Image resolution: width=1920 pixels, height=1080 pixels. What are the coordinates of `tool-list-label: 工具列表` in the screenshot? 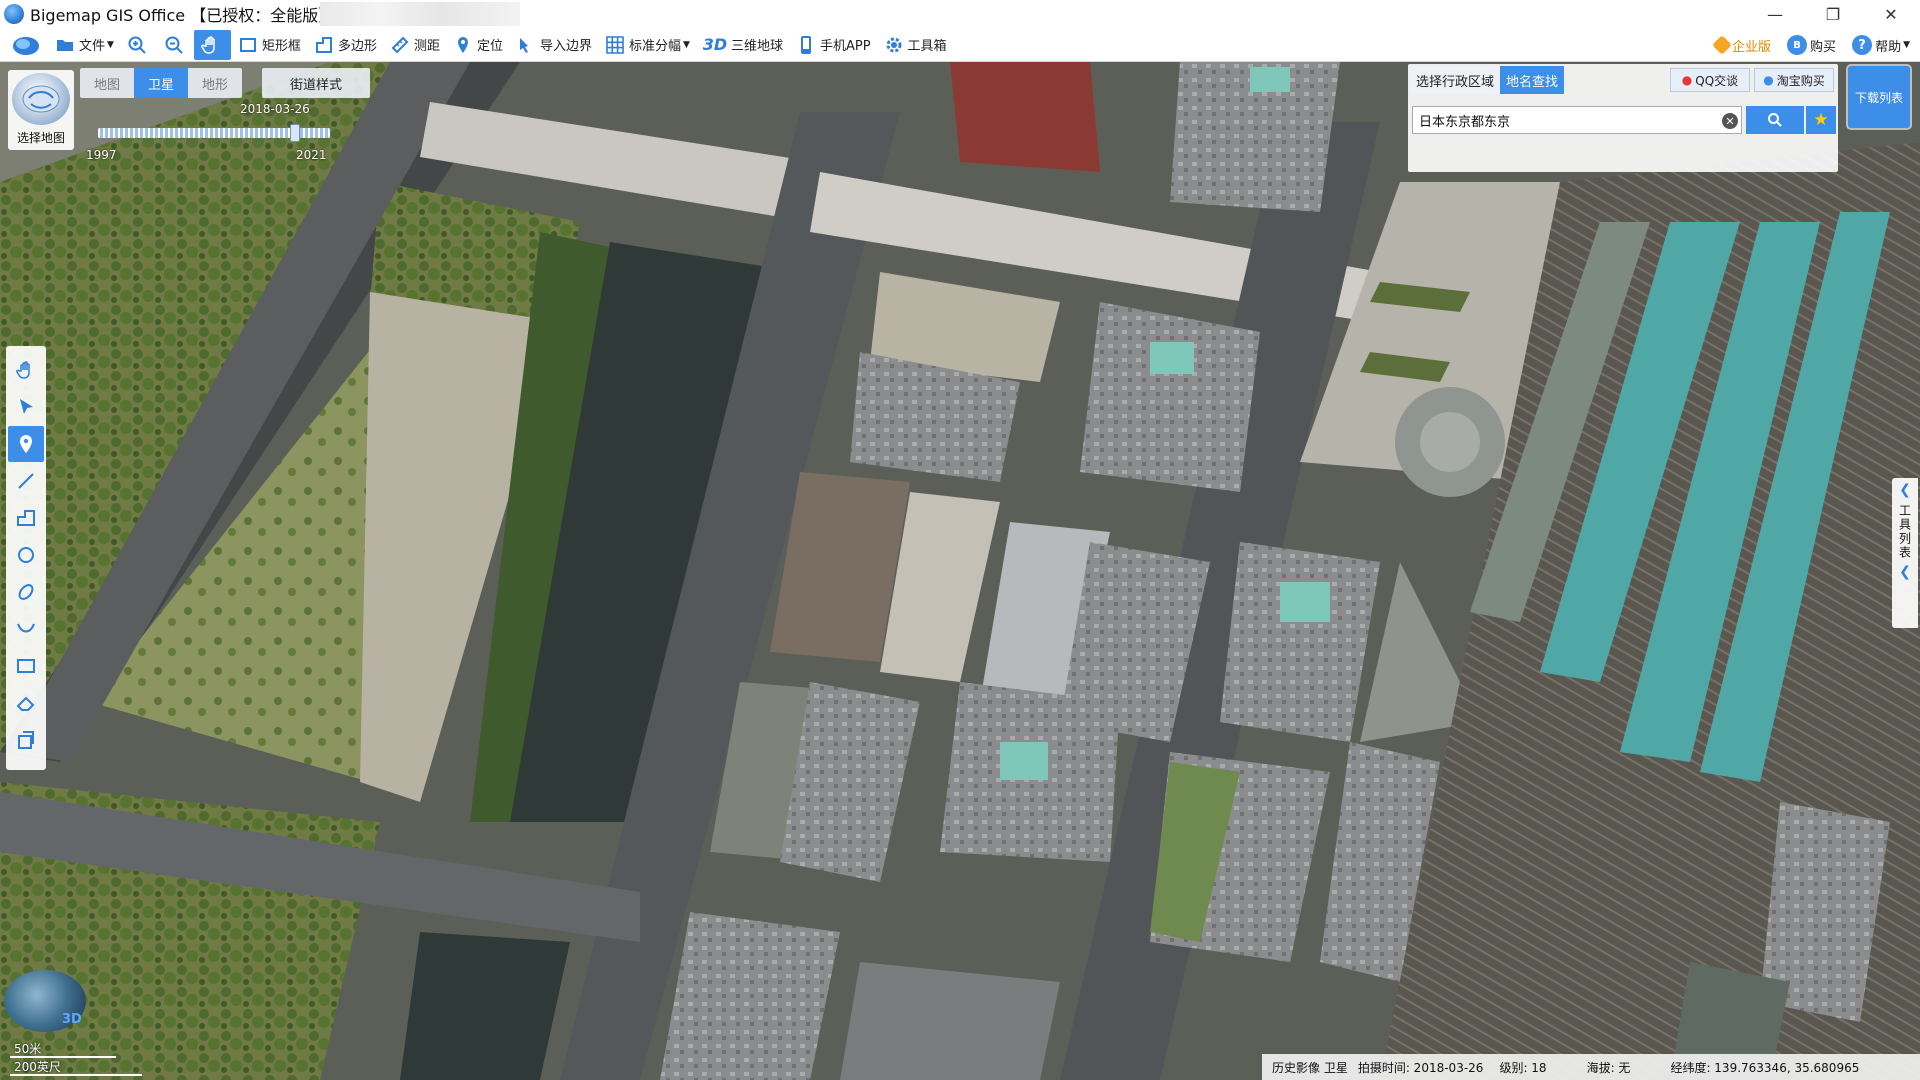 It's located at (1904, 532).